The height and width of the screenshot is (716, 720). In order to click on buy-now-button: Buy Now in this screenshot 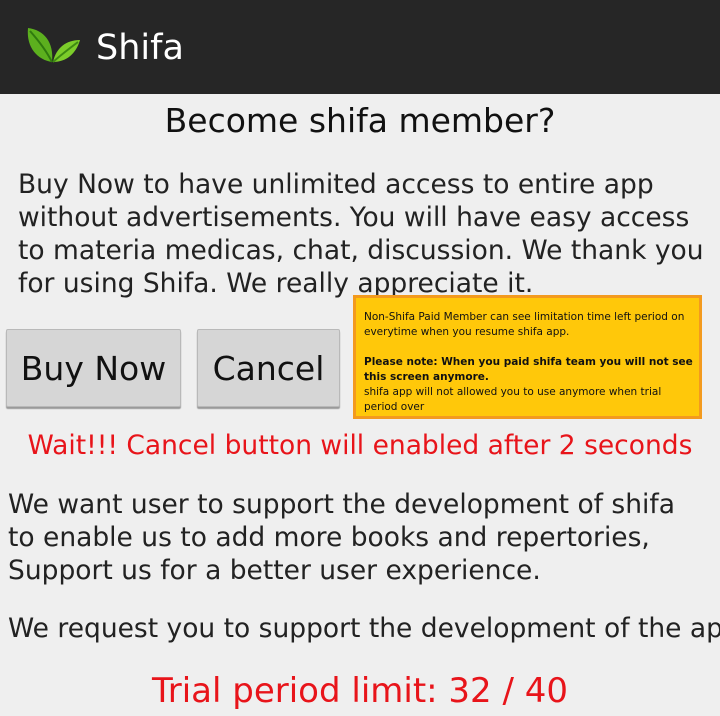, I will do `click(93, 368)`.